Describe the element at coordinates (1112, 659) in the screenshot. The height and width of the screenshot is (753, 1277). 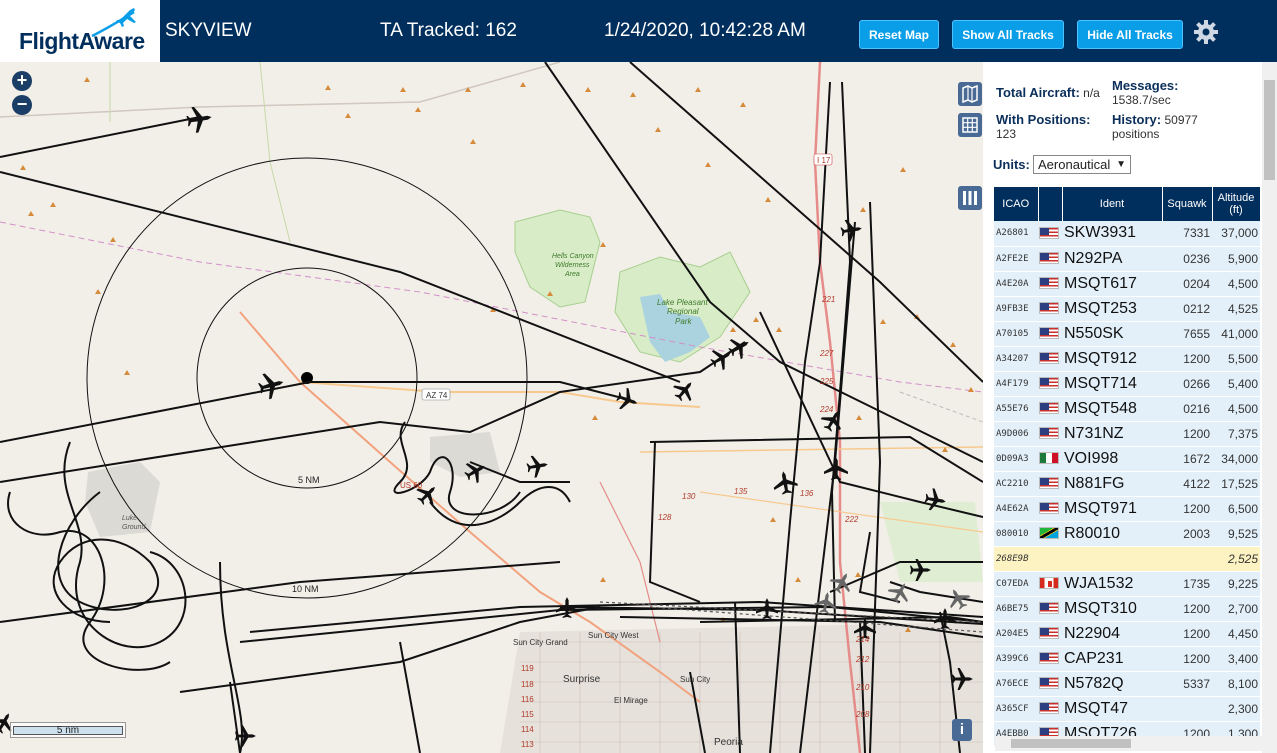
I see `cell-ident: CAP231` at that location.